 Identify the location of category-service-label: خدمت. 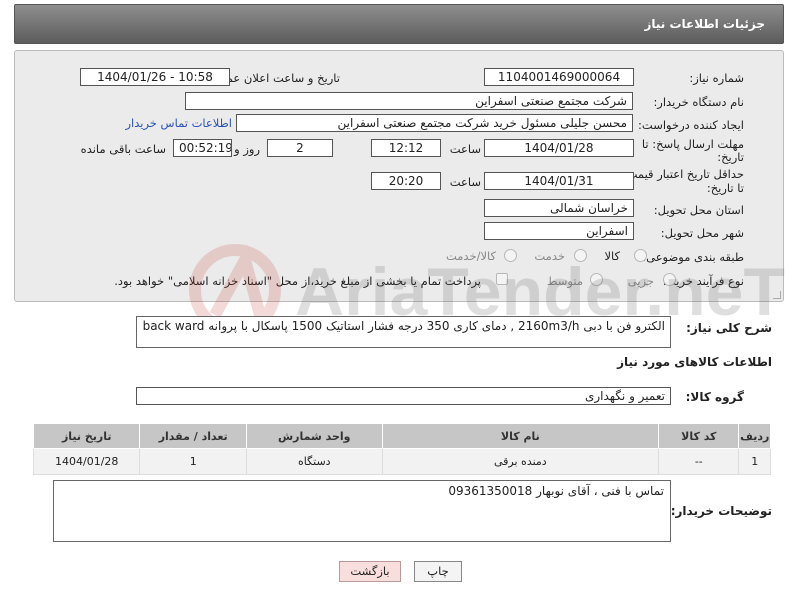
(549, 256).